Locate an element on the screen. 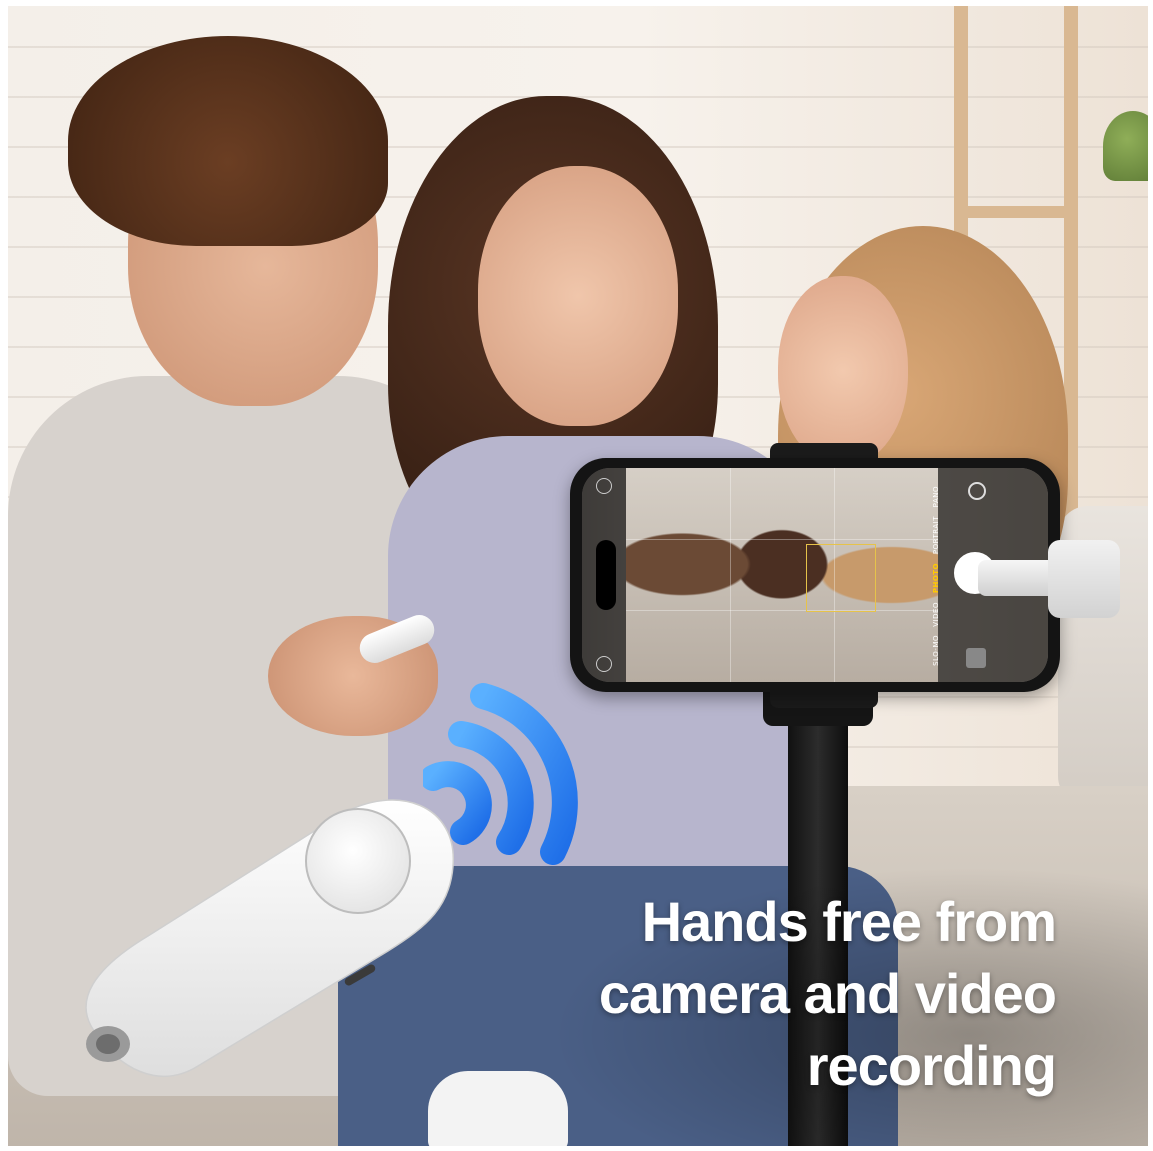 The height and width of the screenshot is (1151, 1153). camera-left-bar is located at coordinates (604, 575).